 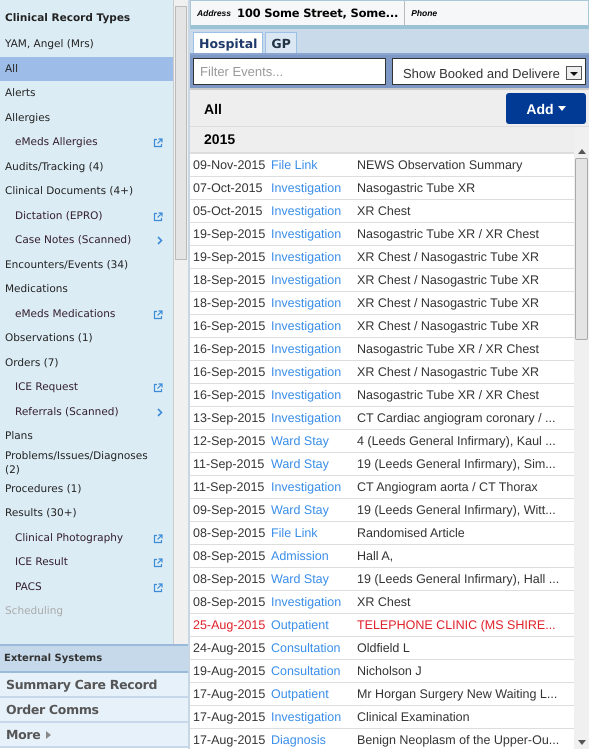 I want to click on external-system-link: Summary Care Record, so click(x=94, y=685).